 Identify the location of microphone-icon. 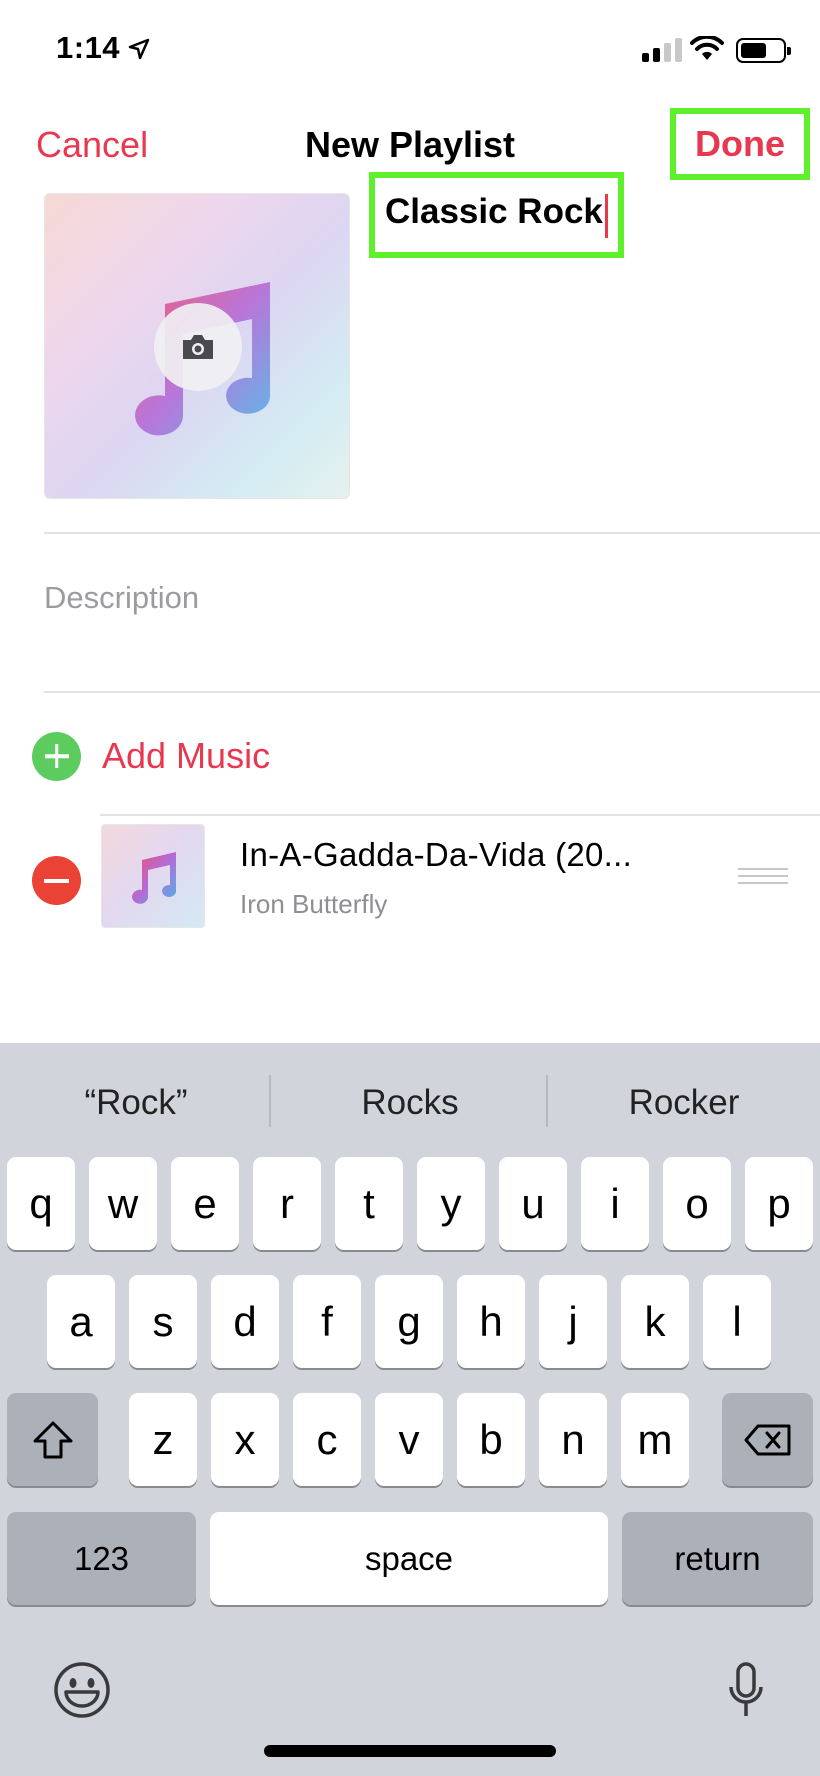
(746, 1690).